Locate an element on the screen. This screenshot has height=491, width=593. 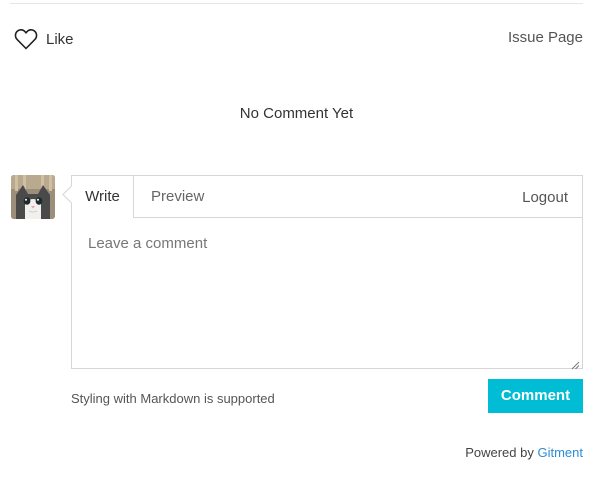
cat-avatar is located at coordinates (33, 197).